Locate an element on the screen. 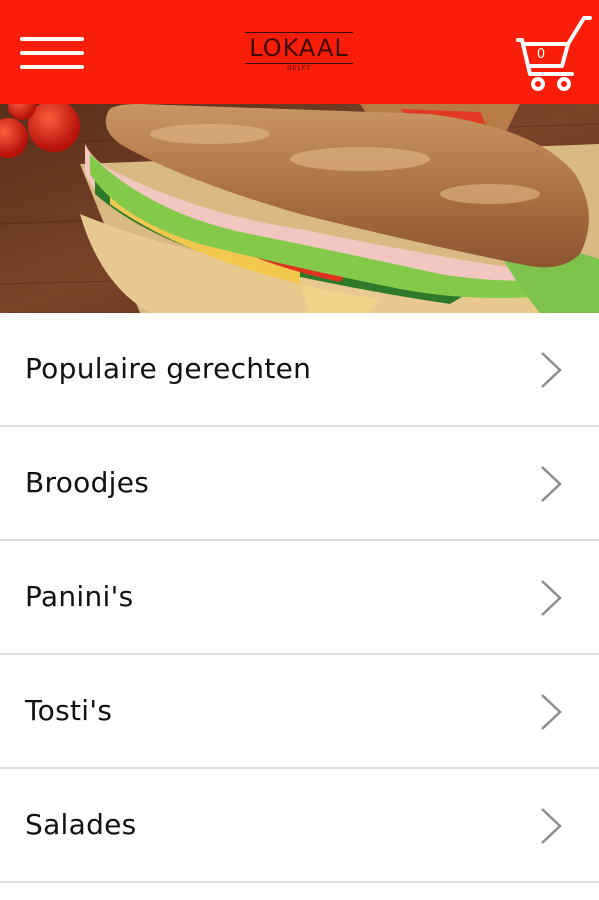 The width and height of the screenshot is (599, 900). category-label: Populaire gerechten is located at coordinates (168, 368).